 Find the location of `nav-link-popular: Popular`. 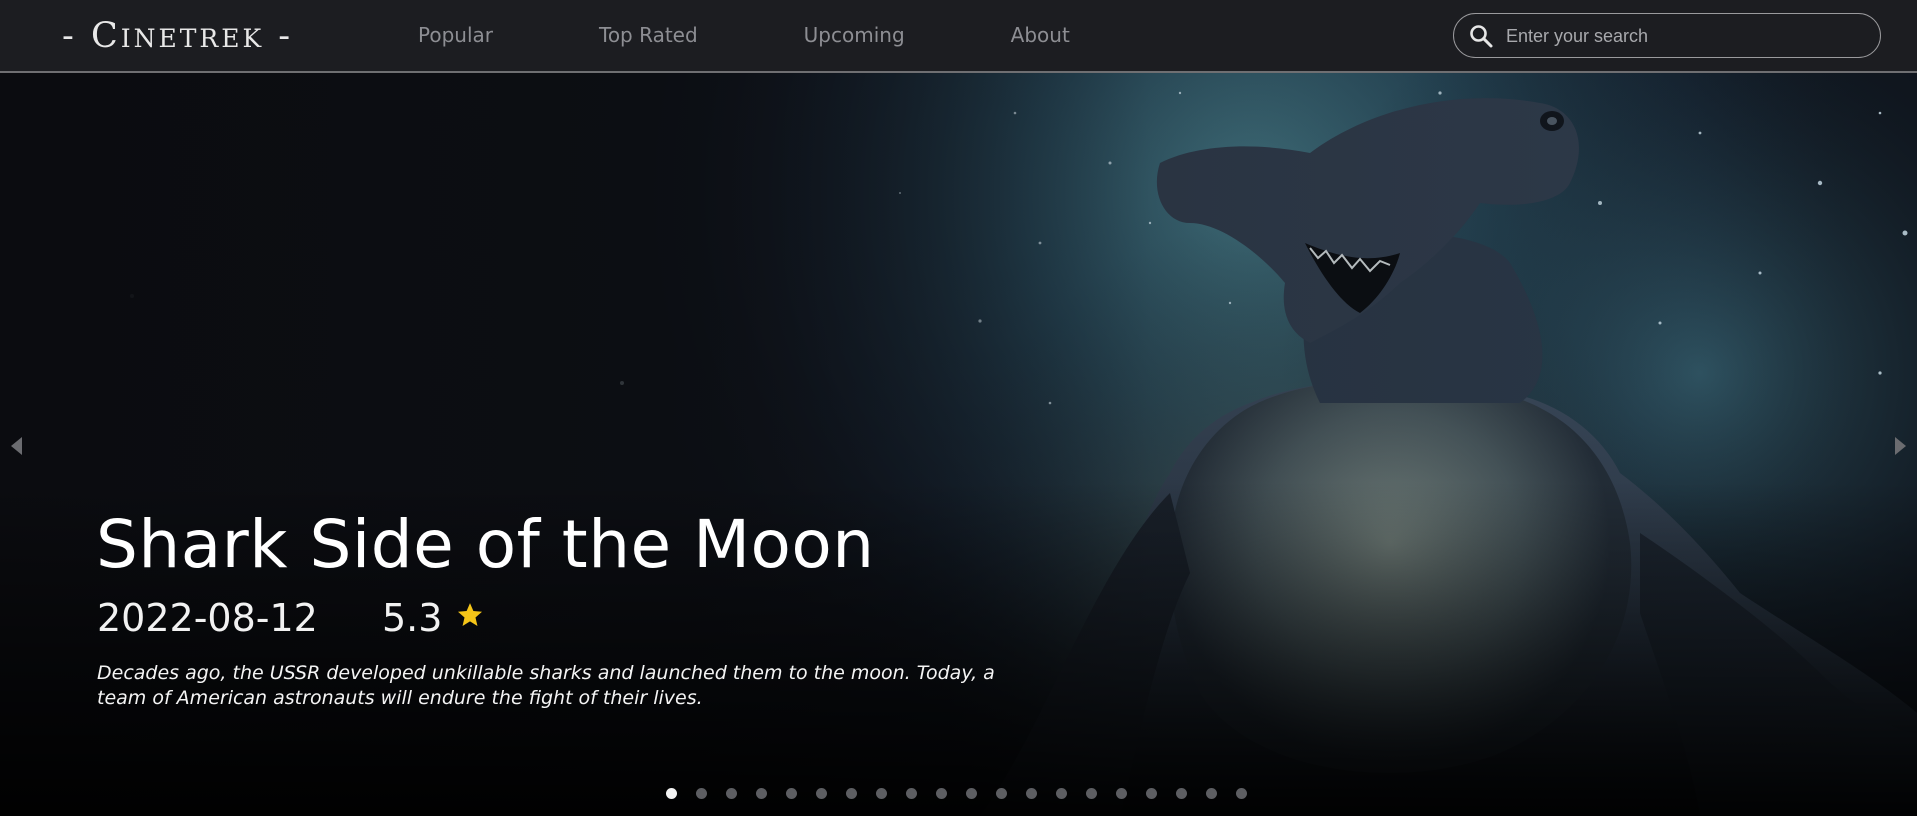

nav-link-popular: Popular is located at coordinates (455, 35).